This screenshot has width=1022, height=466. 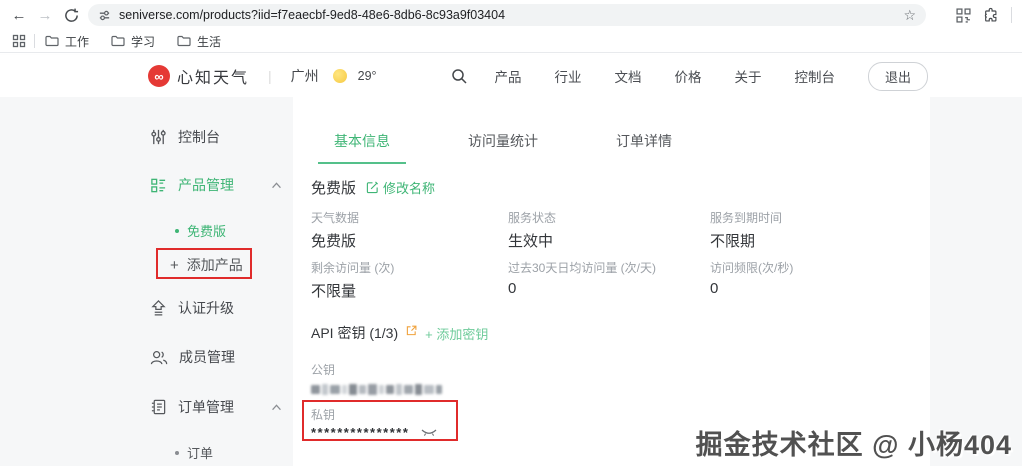 I want to click on nav-docs: 文档, so click(x=627, y=76).